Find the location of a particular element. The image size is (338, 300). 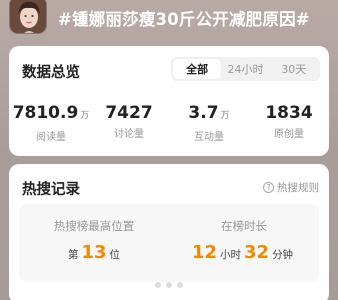

tab-all: 全部 is located at coordinates (197, 69).